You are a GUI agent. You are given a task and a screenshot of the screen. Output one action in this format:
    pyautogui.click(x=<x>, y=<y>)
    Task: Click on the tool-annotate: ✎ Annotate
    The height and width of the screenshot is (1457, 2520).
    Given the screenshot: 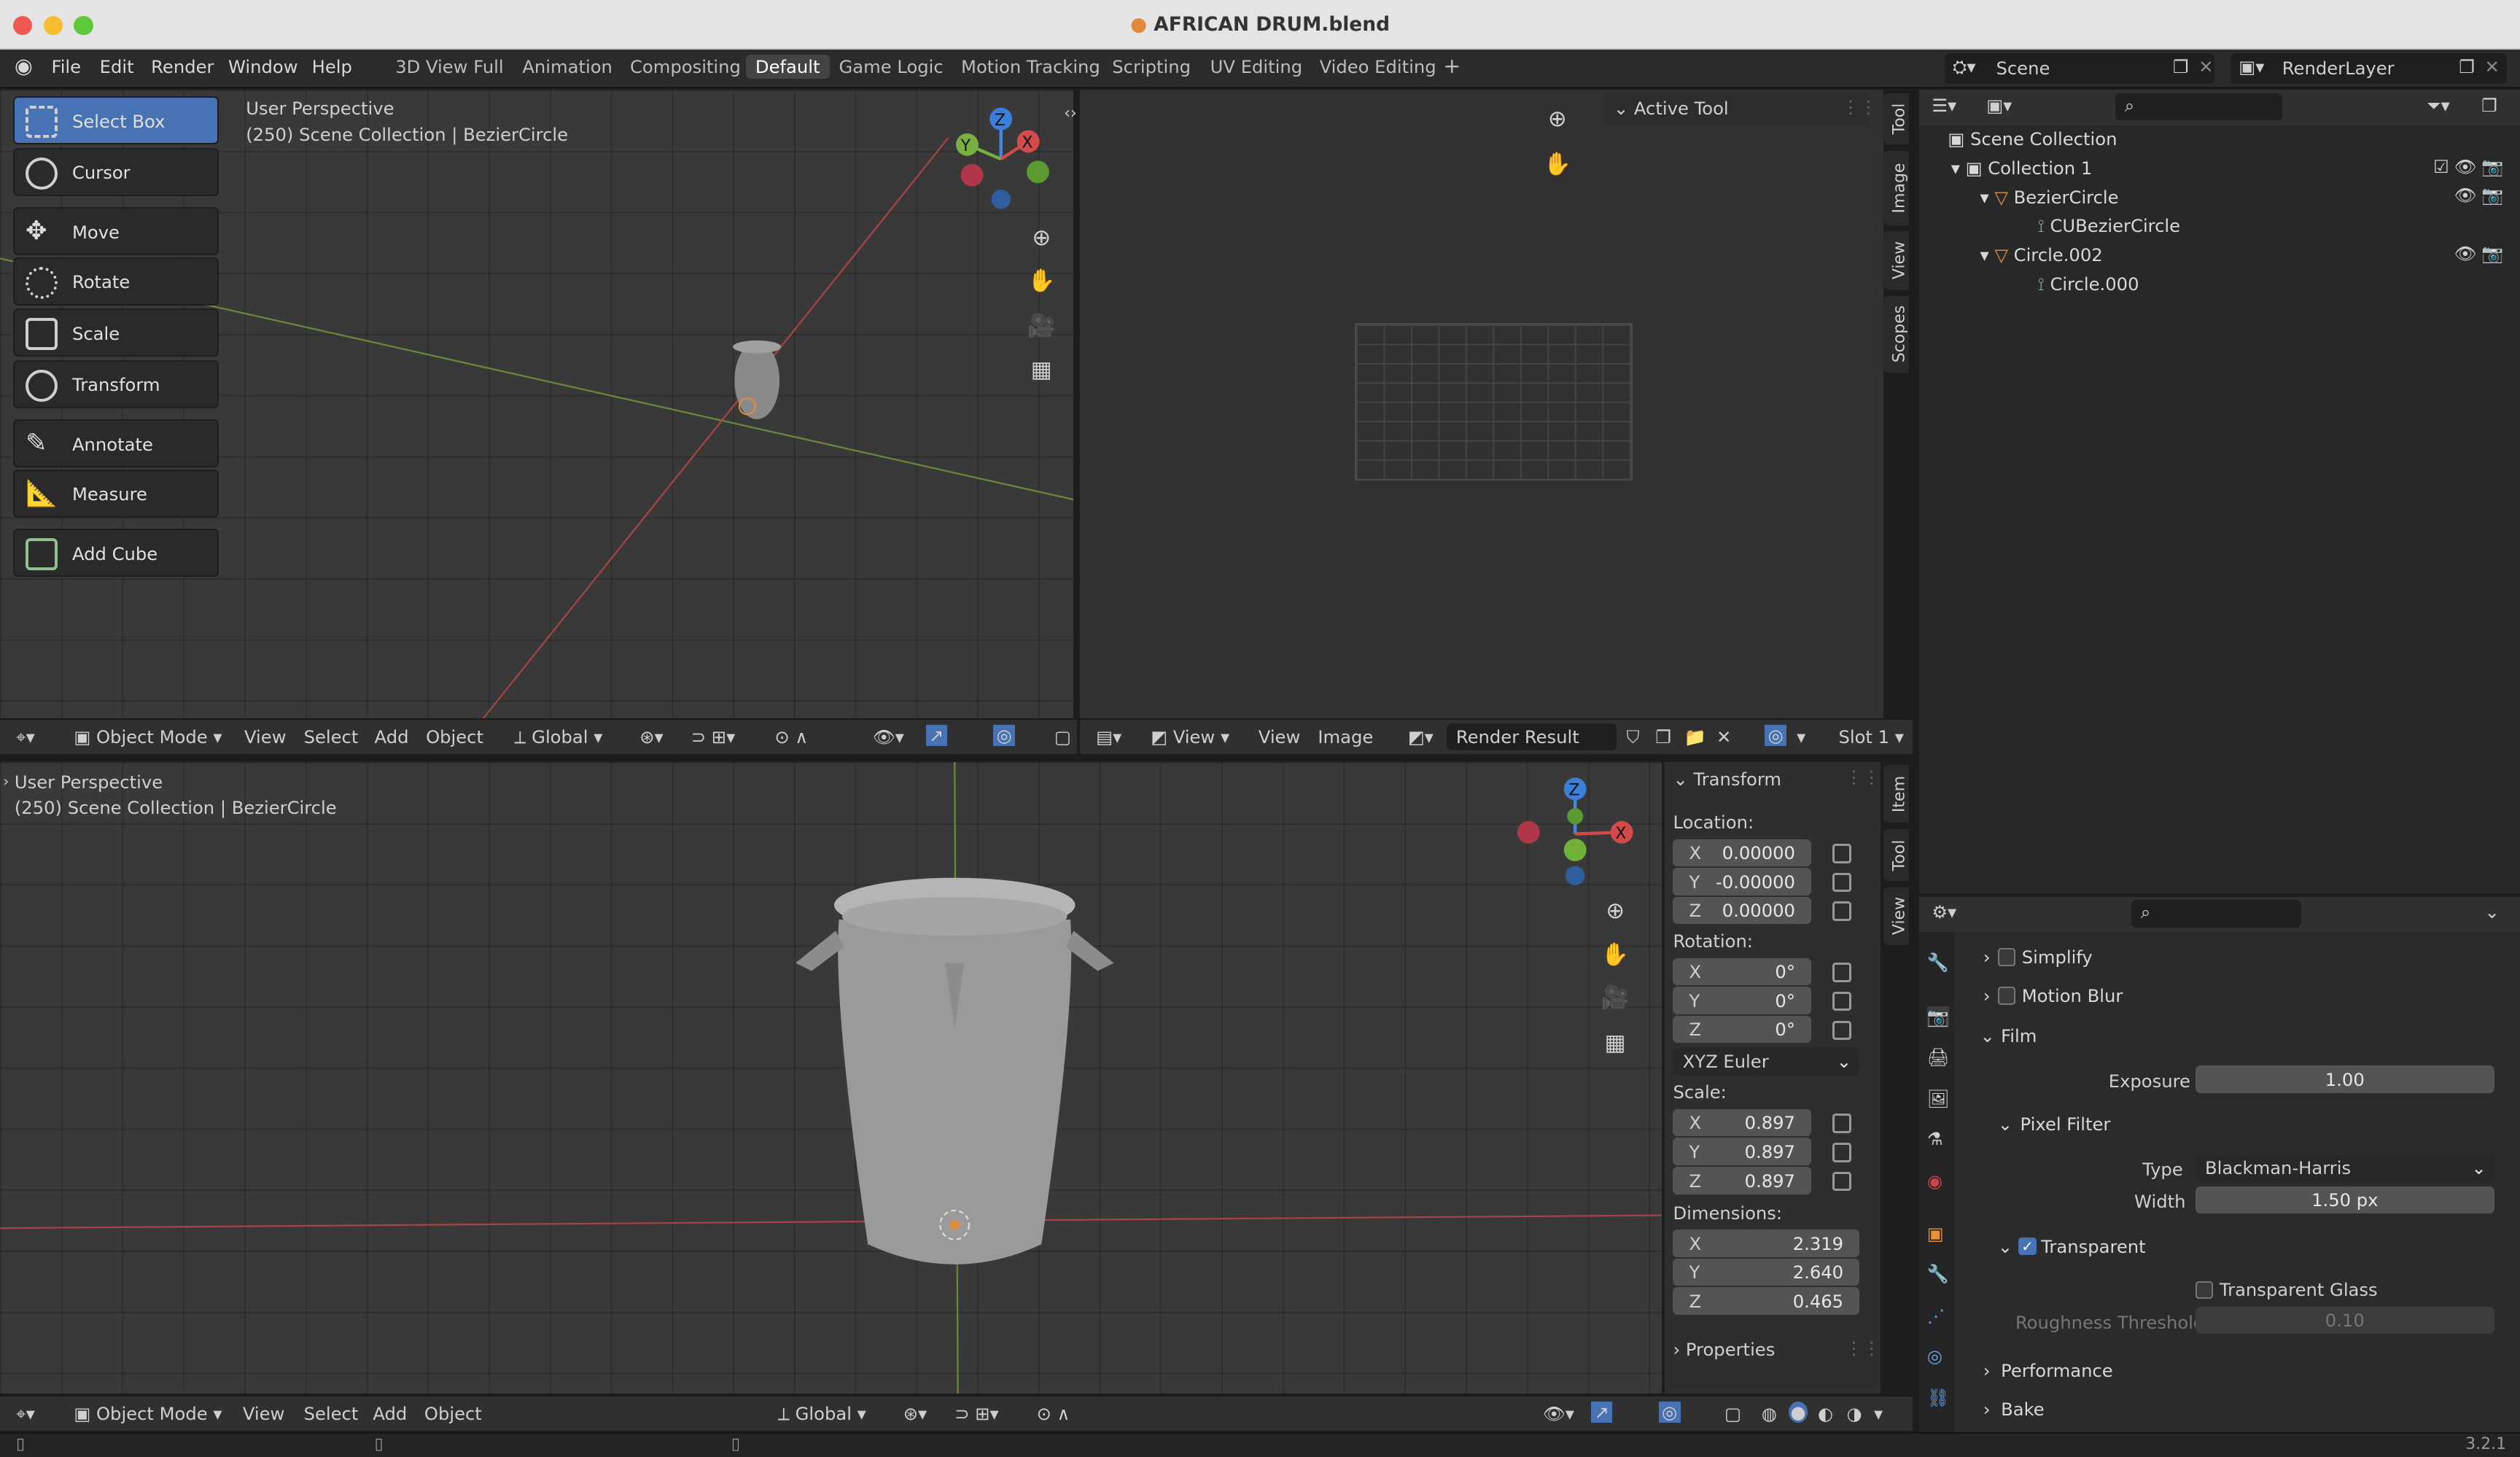 What is the action you would take?
    pyautogui.click(x=115, y=444)
    